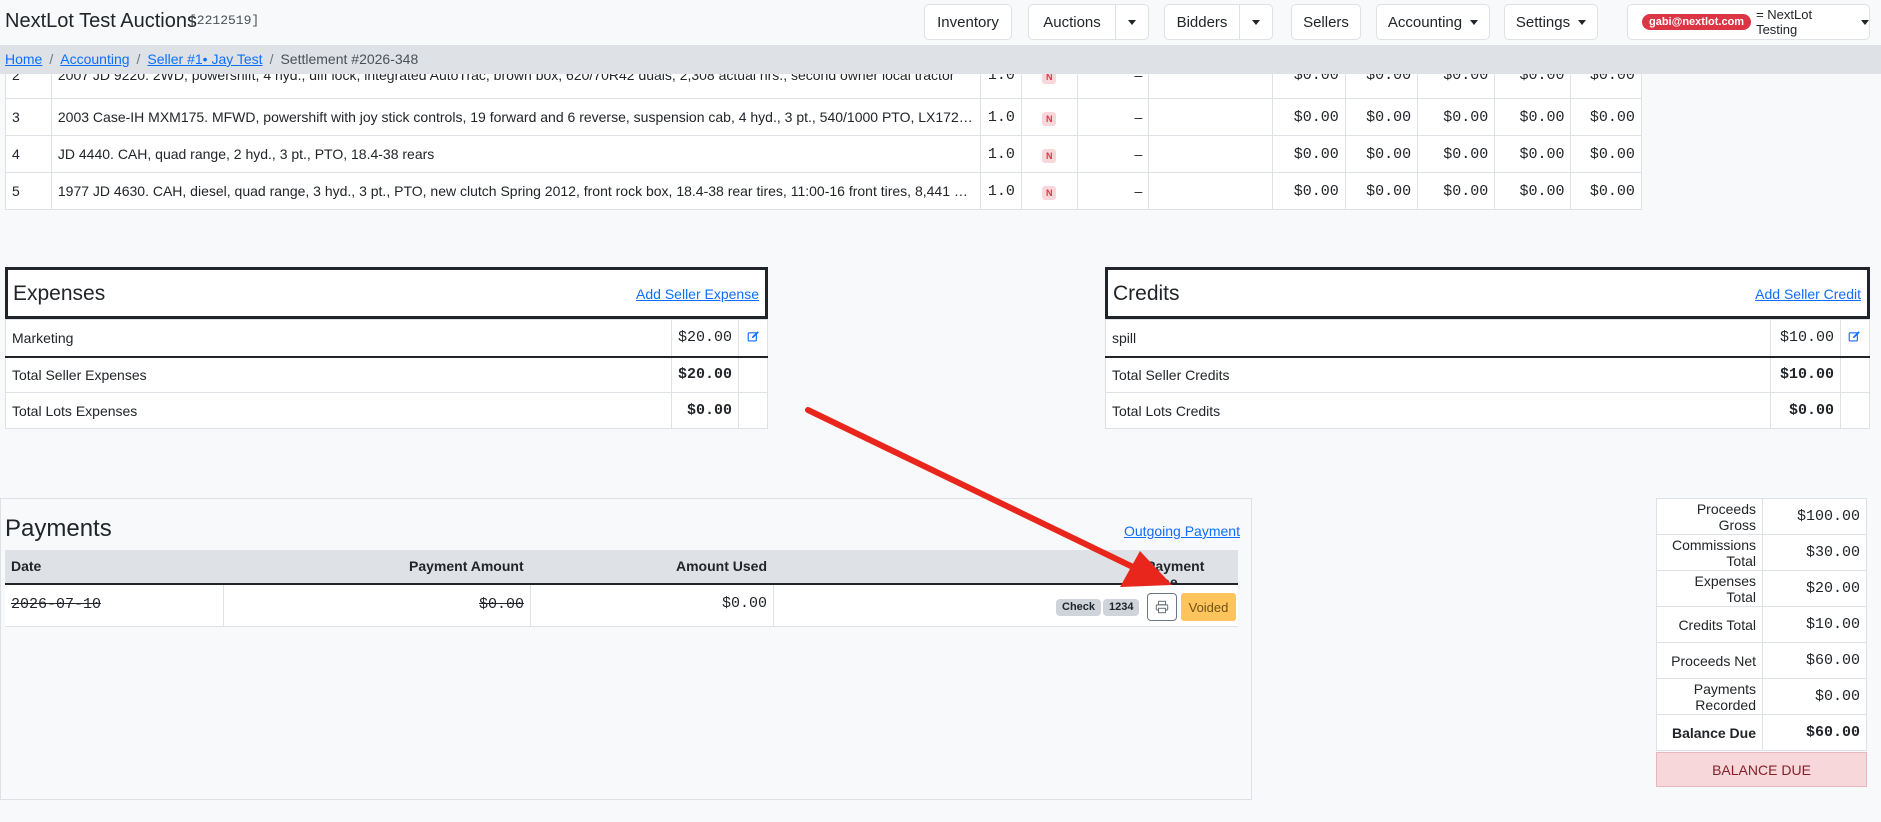 The width and height of the screenshot is (1881, 822). I want to click on user-menu: gabi@nextlot.com = NextLot Testing, so click(1748, 22).